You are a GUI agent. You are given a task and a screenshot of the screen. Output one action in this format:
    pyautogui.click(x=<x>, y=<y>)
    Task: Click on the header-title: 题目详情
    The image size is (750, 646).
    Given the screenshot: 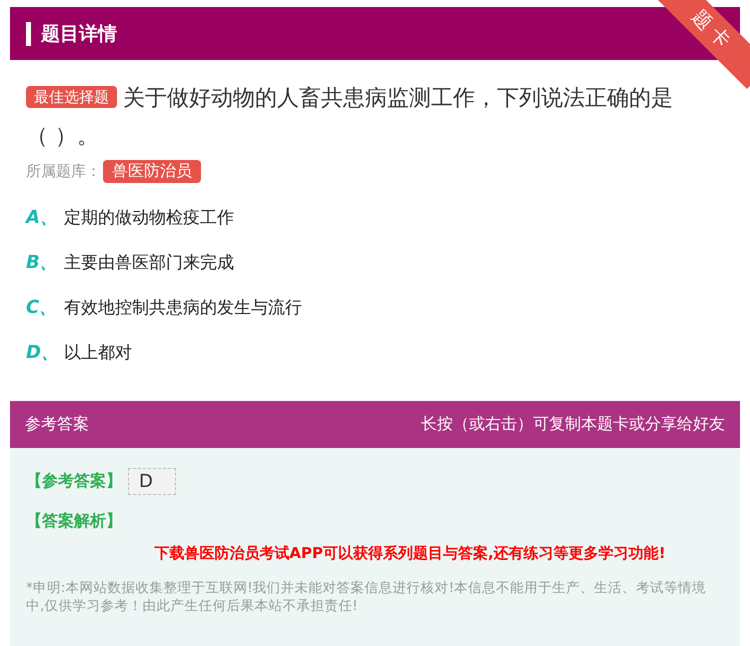 What is the action you would take?
    pyautogui.click(x=79, y=34)
    